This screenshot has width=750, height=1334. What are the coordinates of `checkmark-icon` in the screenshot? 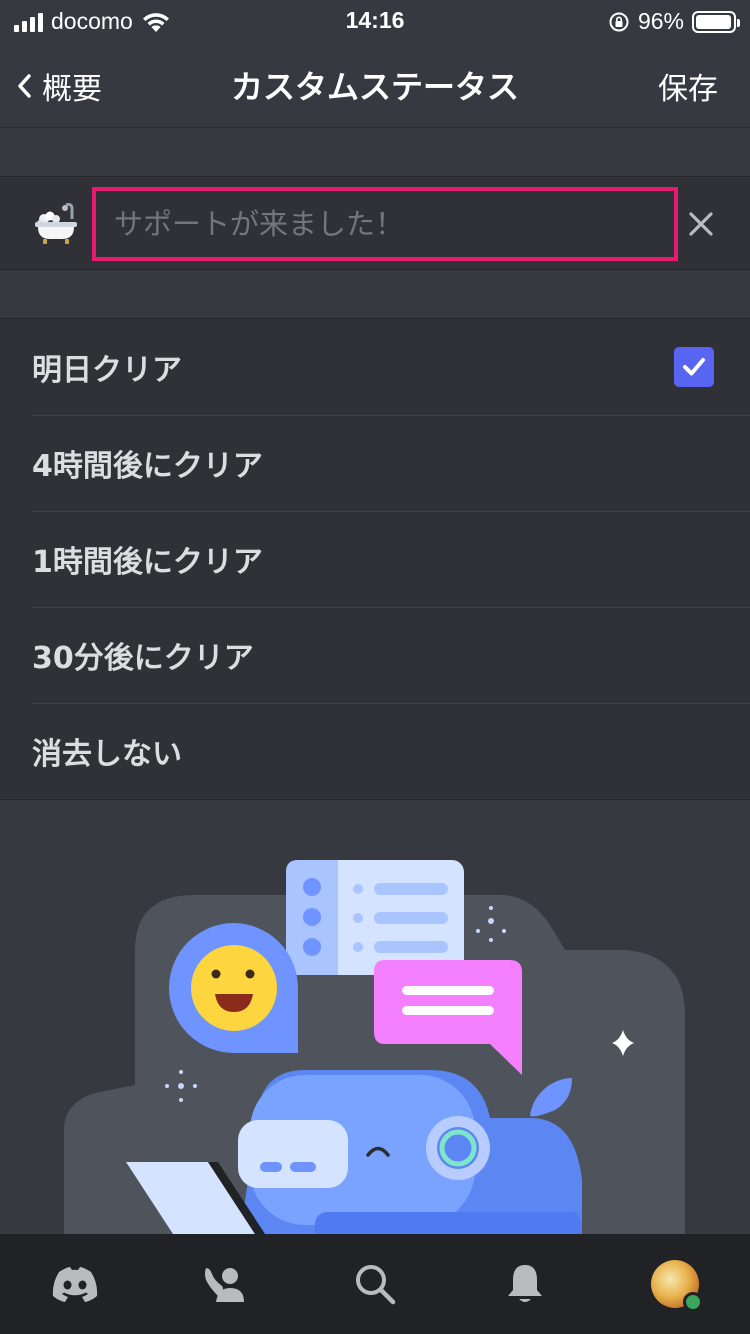 It's located at (694, 367).